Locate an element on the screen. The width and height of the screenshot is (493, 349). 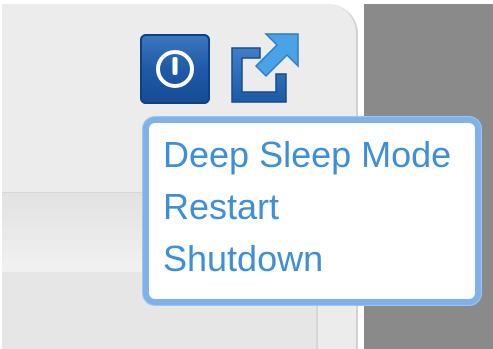
menu-item-deep-sleep: Deep Sleep Mode is located at coordinates (312, 155).